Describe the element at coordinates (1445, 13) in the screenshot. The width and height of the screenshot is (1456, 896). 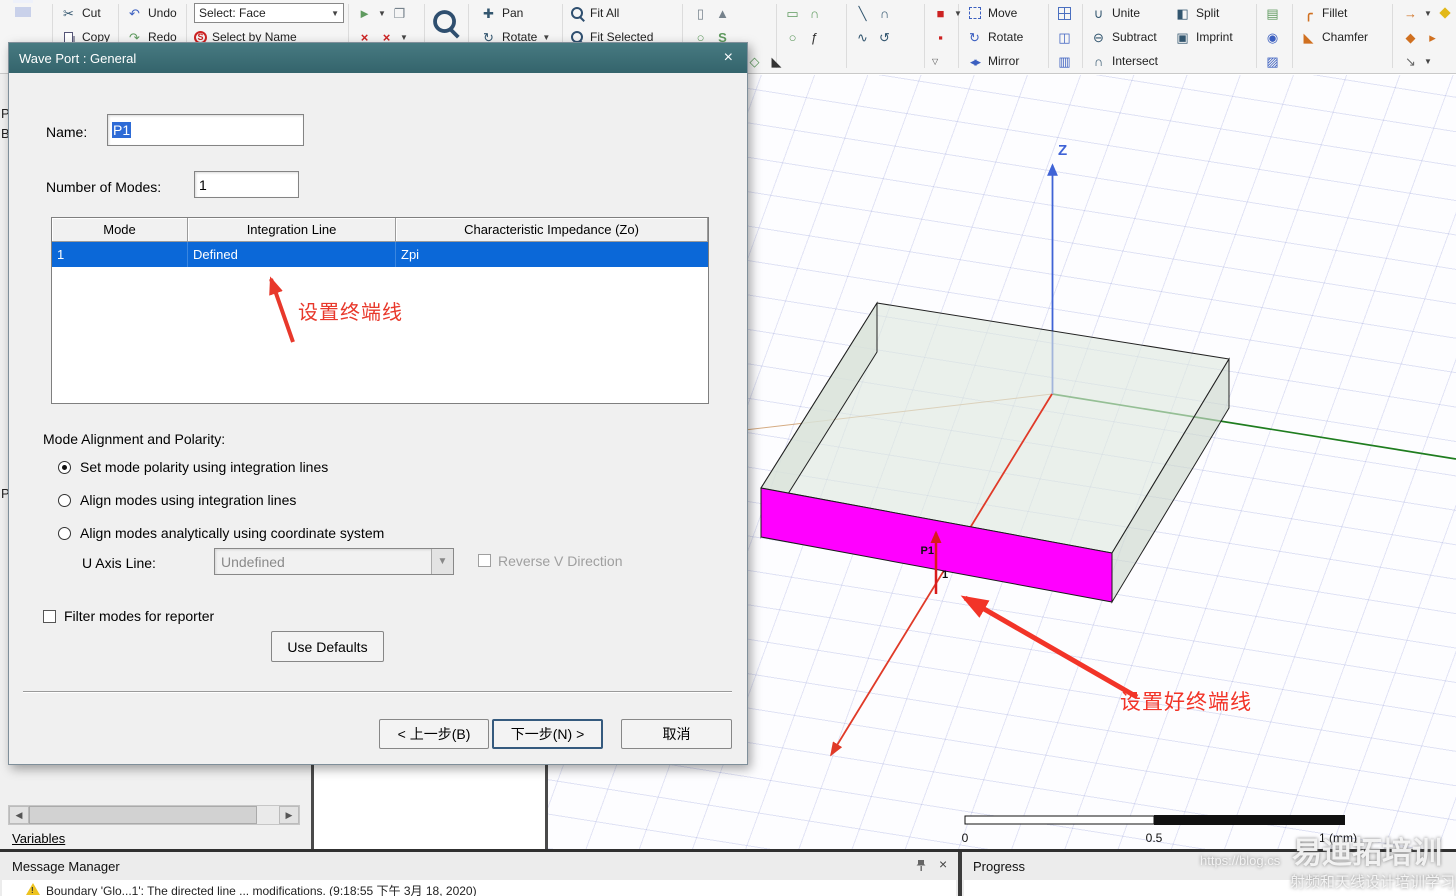
I see `highlight-icon` at that location.